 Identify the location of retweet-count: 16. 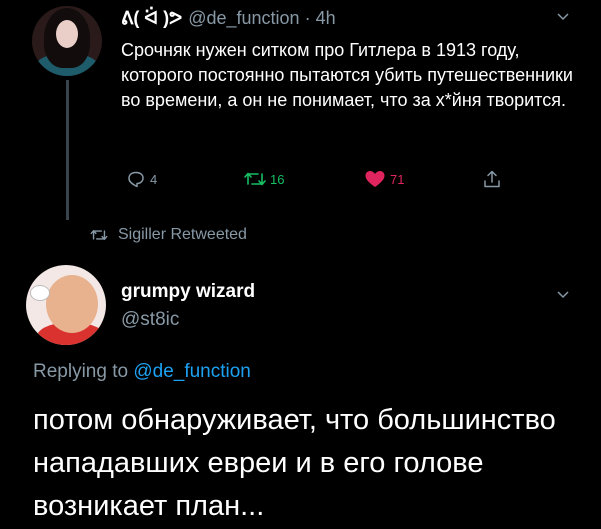
(277, 179).